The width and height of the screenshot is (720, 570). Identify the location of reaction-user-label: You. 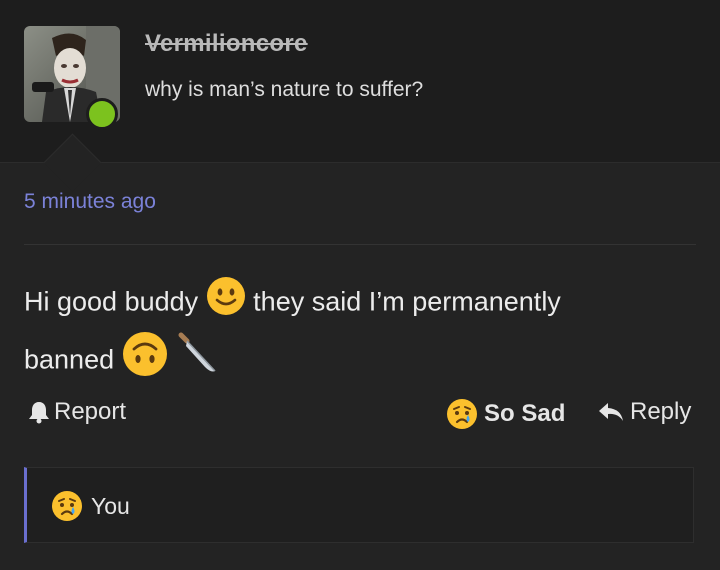
(110, 505).